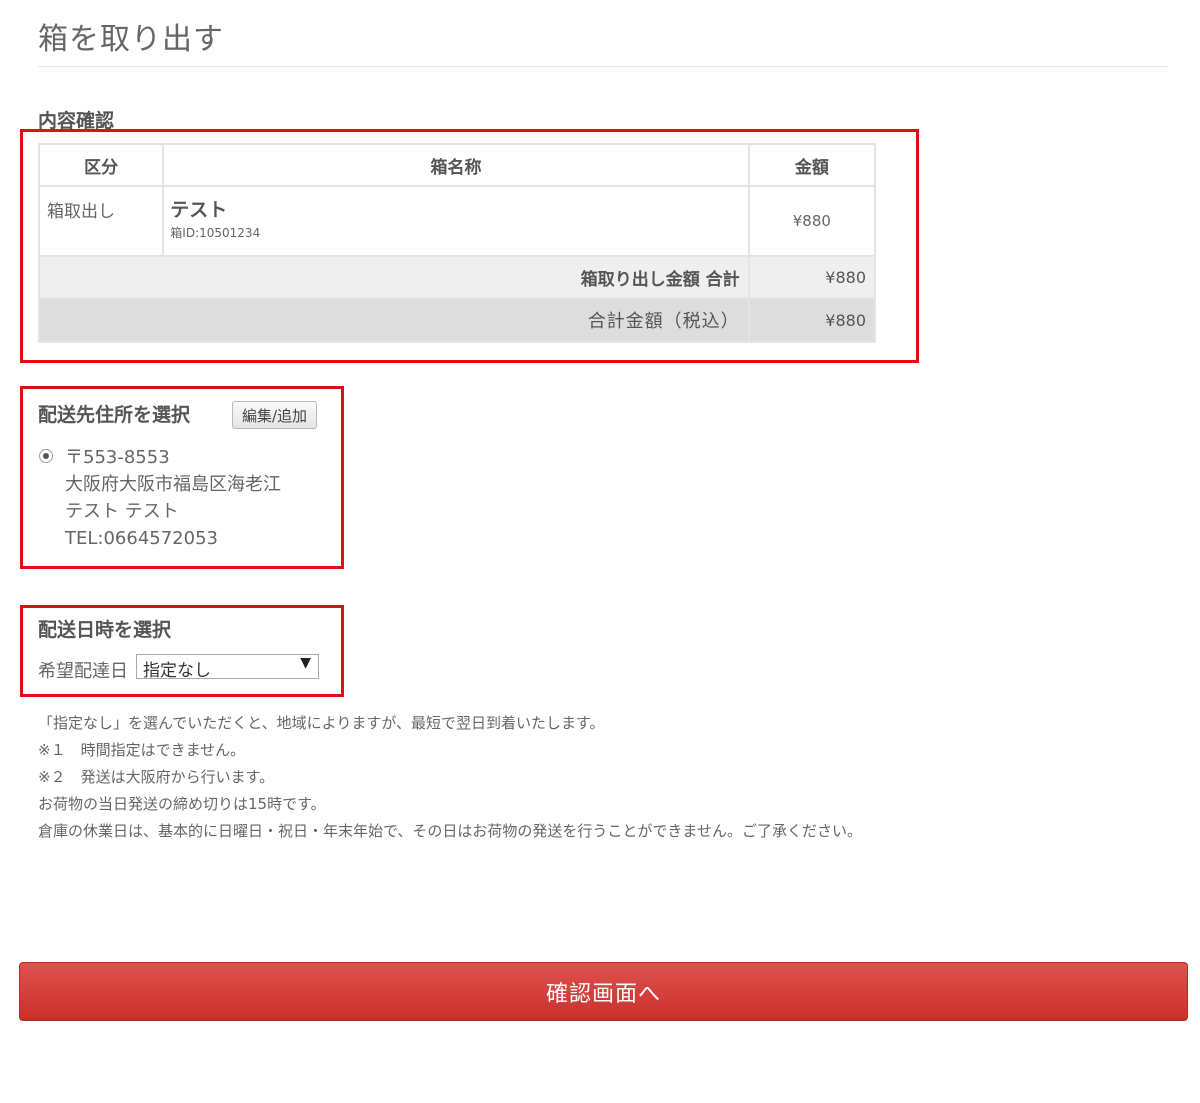  I want to click on delivery-date-label: 希望配達日, so click(83, 671).